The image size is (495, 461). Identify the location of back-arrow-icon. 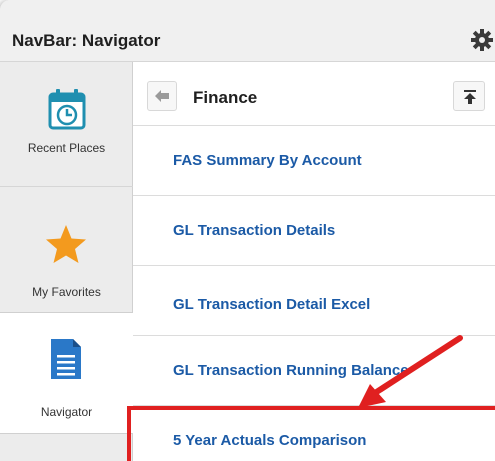
(162, 96).